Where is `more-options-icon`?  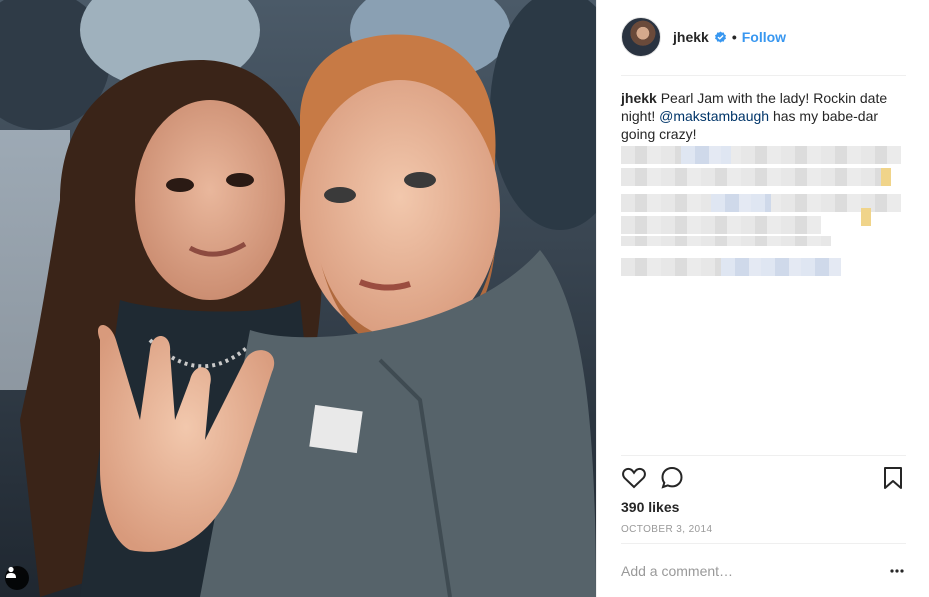
more-options-icon is located at coordinates (897, 571).